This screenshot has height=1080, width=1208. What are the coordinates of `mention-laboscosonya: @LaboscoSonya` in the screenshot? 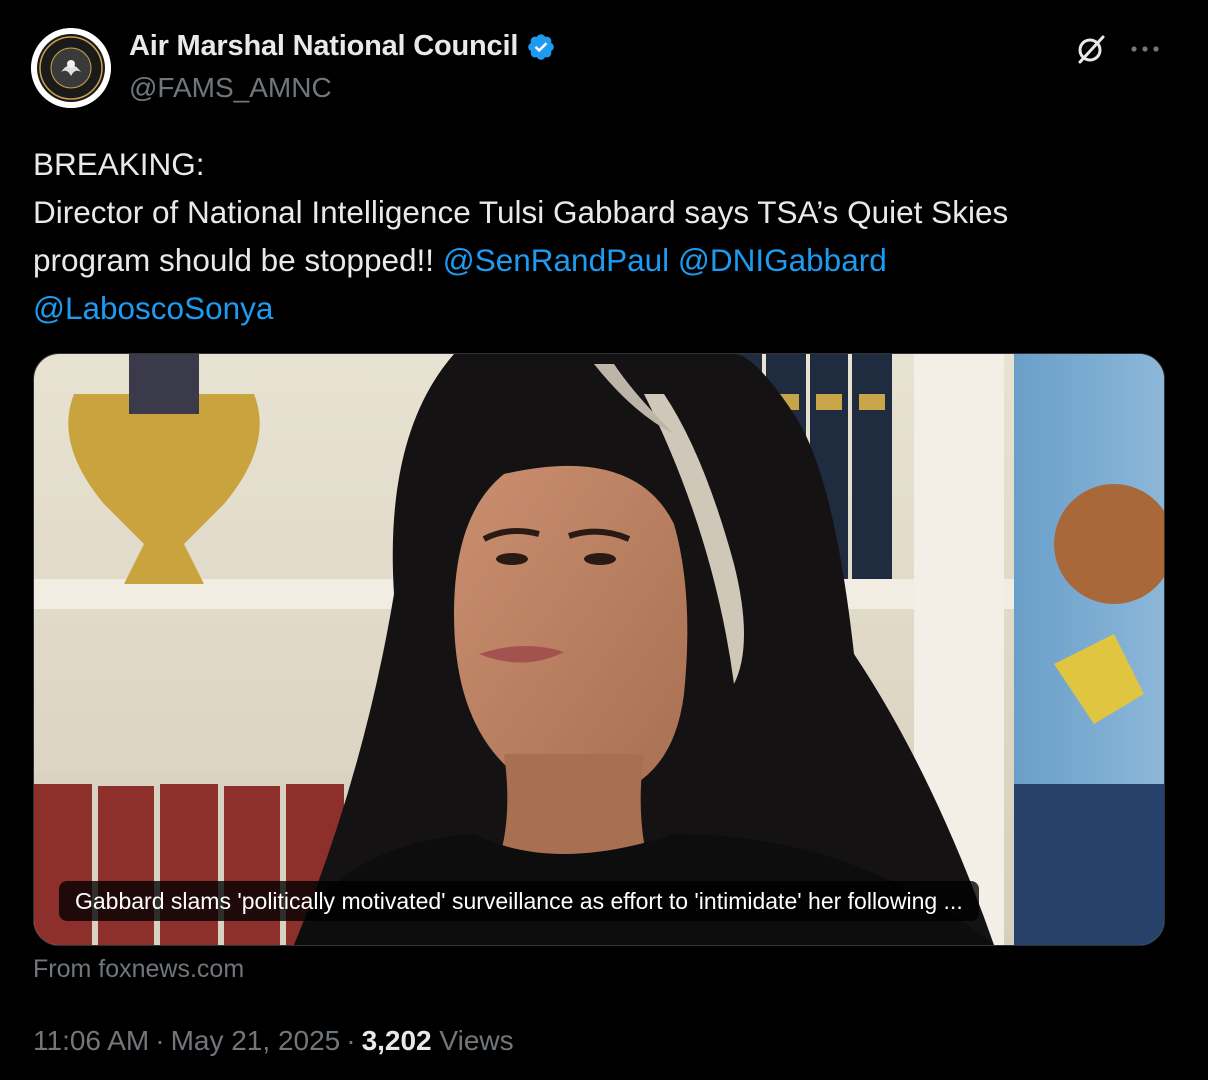 It's located at (153, 308).